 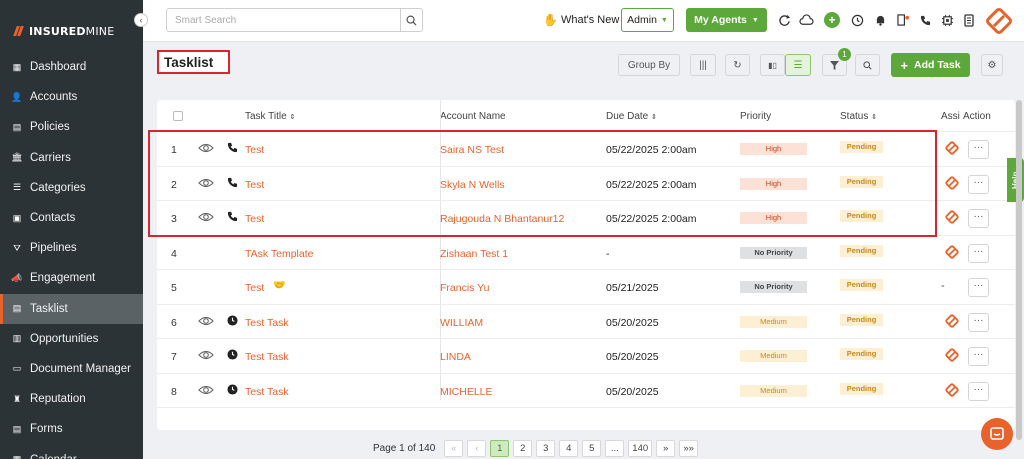 I want to click on refresh-list-button: ↻, so click(x=737, y=65).